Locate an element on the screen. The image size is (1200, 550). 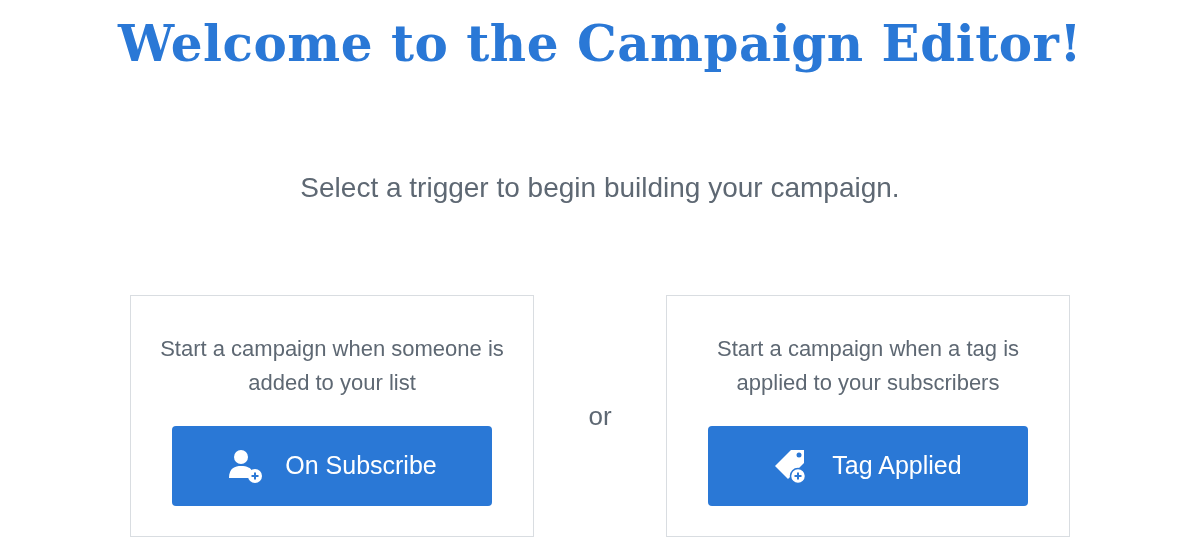
page-title: Welcome to the Campaign Editor! is located at coordinates (600, 44).